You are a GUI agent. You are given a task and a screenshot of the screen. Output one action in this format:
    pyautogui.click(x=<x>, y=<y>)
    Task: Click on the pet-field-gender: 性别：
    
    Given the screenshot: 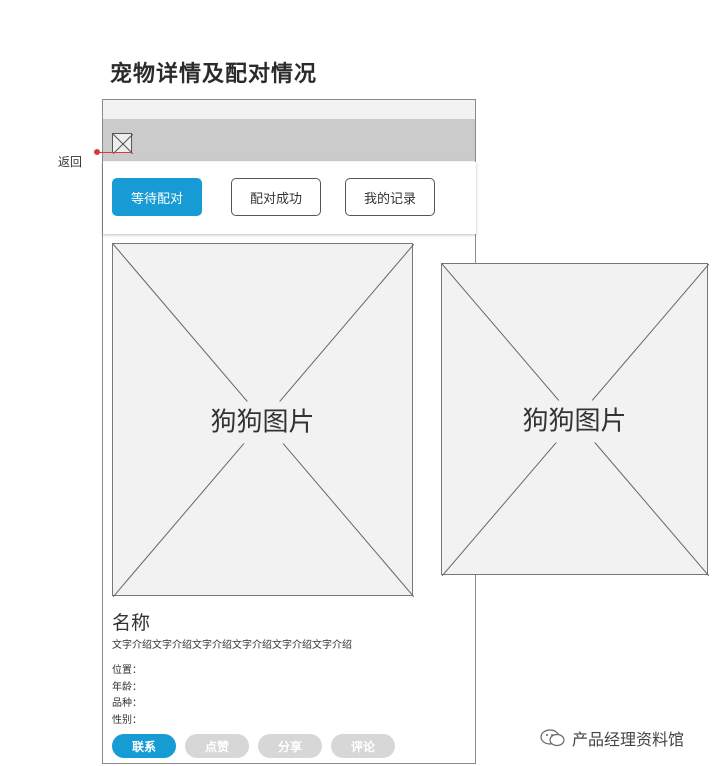 What is the action you would take?
    pyautogui.click(x=127, y=720)
    